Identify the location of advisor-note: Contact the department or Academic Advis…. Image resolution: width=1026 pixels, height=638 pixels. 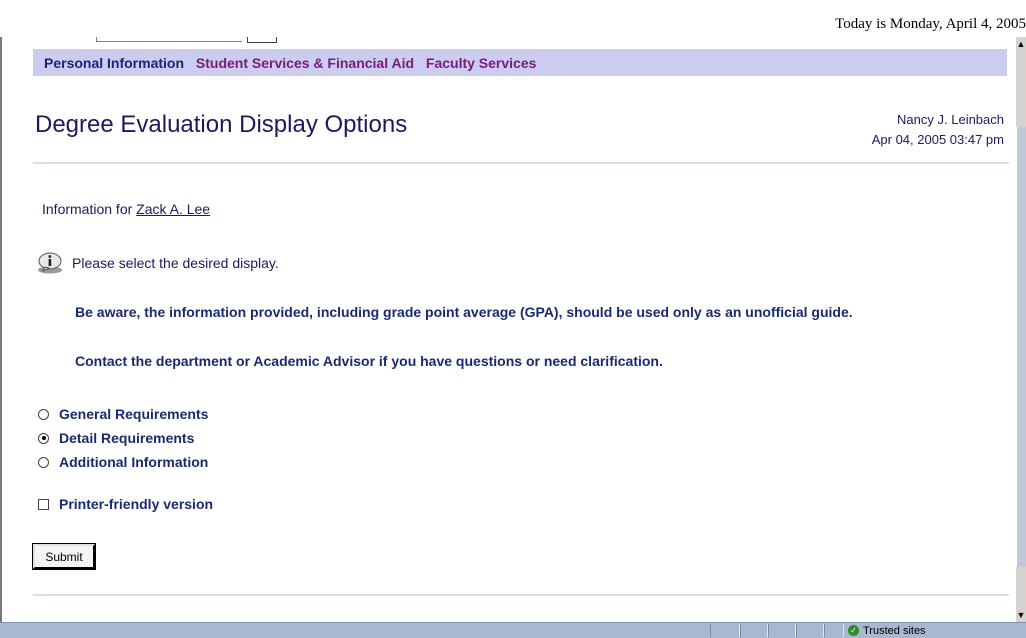
(369, 361).